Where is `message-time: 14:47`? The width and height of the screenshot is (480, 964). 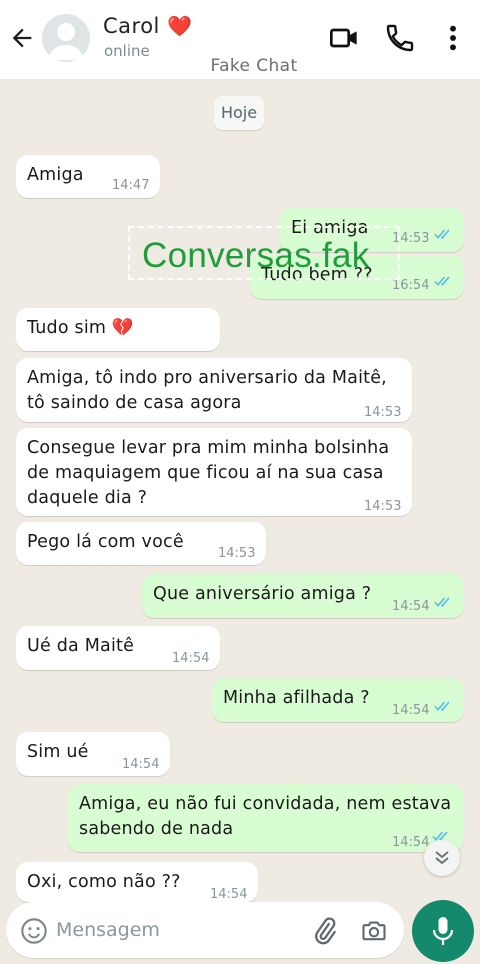
message-time: 14:47 is located at coordinates (131, 185).